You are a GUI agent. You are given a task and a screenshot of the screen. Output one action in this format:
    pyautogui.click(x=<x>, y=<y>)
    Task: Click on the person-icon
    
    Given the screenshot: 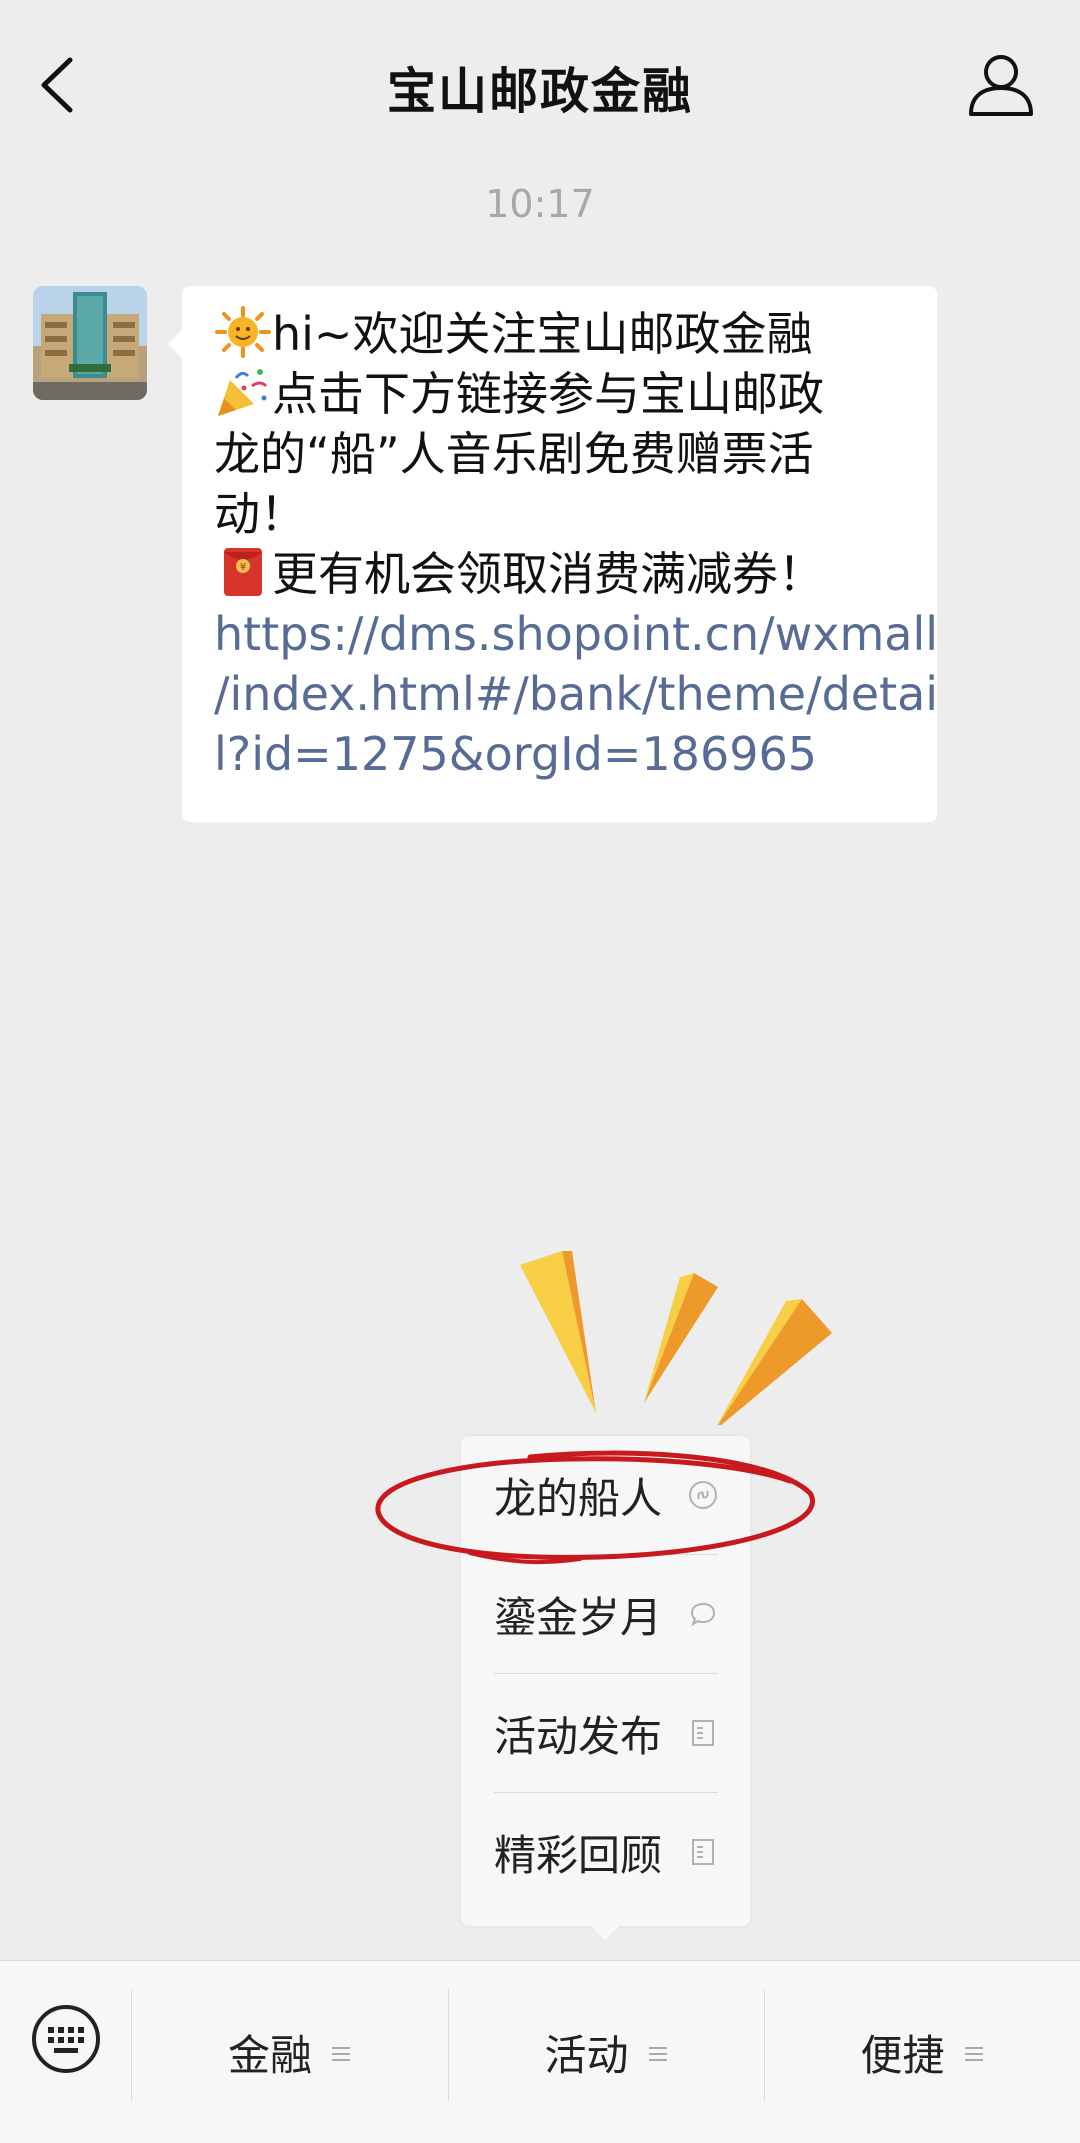 What is the action you would take?
    pyautogui.click(x=1001, y=85)
    